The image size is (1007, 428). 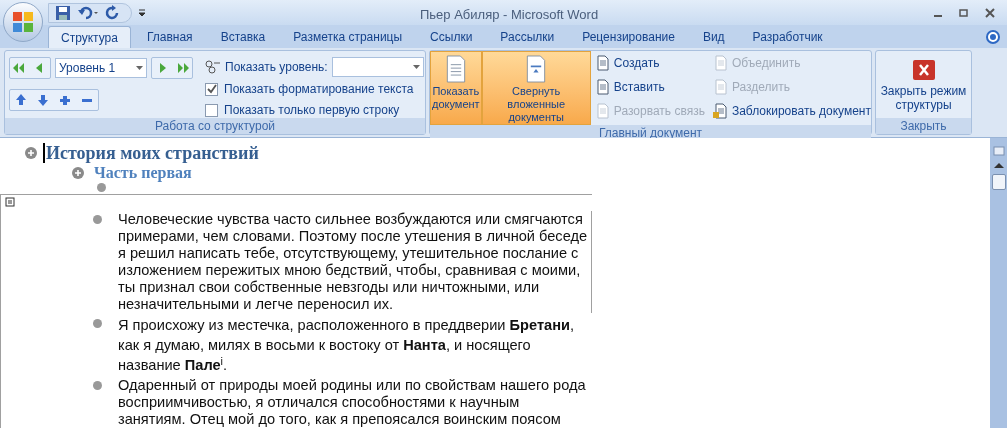 What do you see at coordinates (456, 88) in the screenshot?
I see `ribbon-button: Показать документ` at bounding box center [456, 88].